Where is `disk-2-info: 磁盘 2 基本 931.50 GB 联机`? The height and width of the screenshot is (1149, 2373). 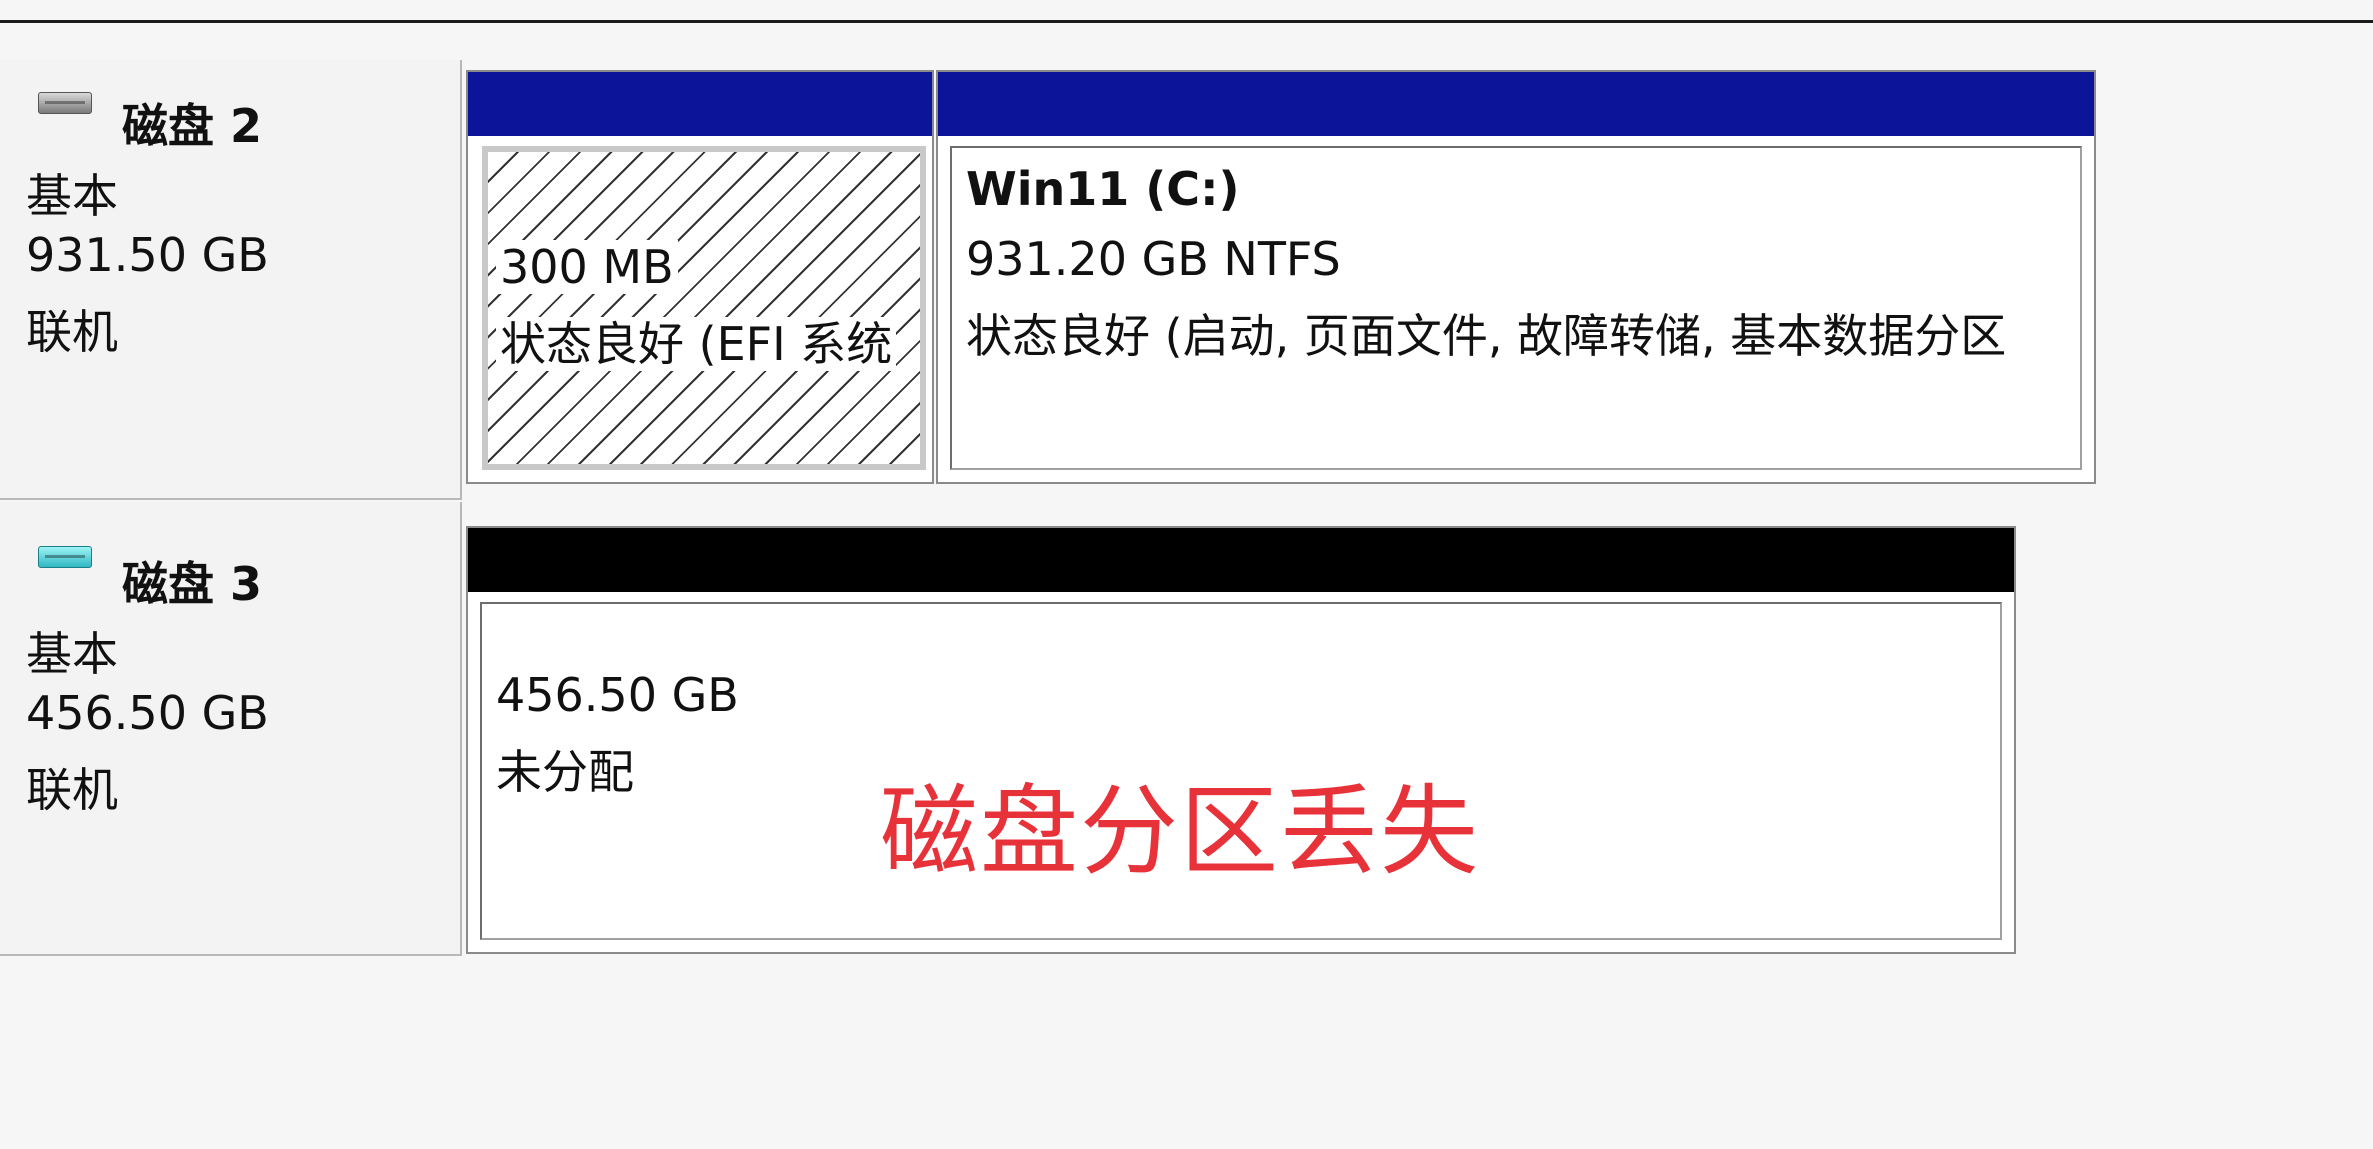
disk-2-info: 磁盘 2 基本 931.50 GB 联机 is located at coordinates (231, 280).